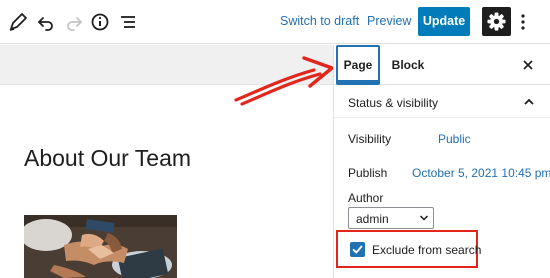 This screenshot has height=278, width=550. I want to click on gear-icon, so click(496, 21).